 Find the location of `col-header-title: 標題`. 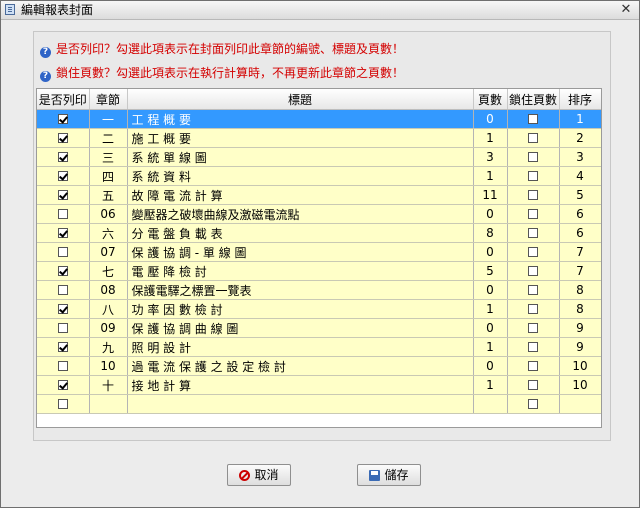

col-header-title: 標題 is located at coordinates (300, 99).